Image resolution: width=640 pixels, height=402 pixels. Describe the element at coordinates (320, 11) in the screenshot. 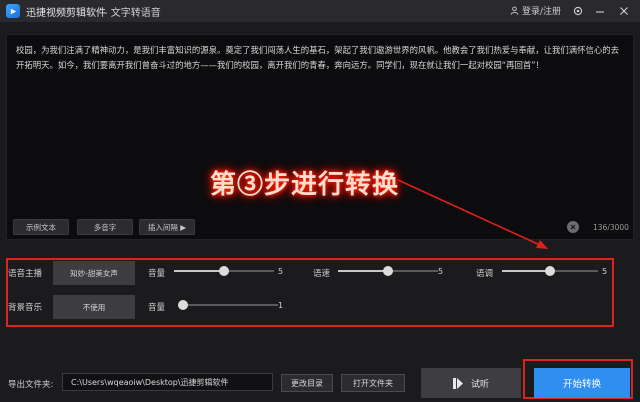

I see `title-bar: 迅捷视频剪辑软件 - 文字转语音 登录/注册` at that location.